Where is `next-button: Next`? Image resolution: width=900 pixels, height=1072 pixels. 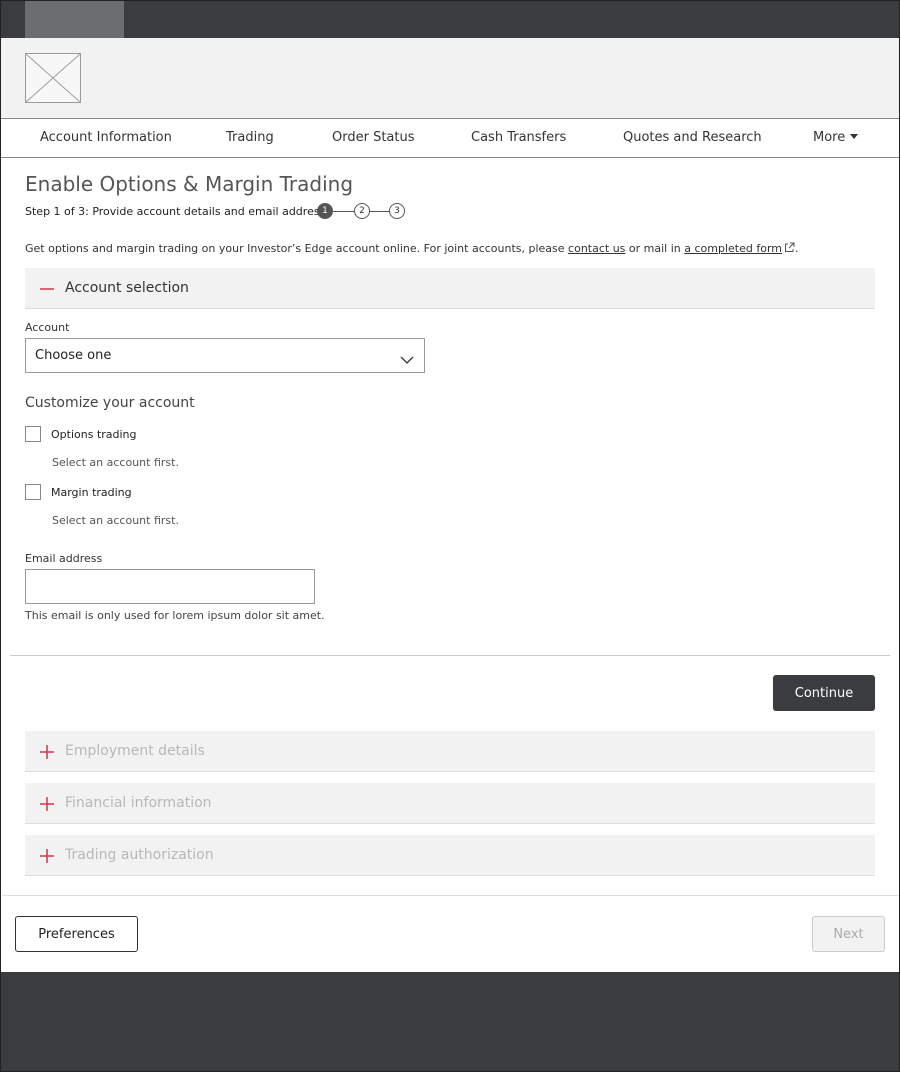
next-button: Next is located at coordinates (848, 934).